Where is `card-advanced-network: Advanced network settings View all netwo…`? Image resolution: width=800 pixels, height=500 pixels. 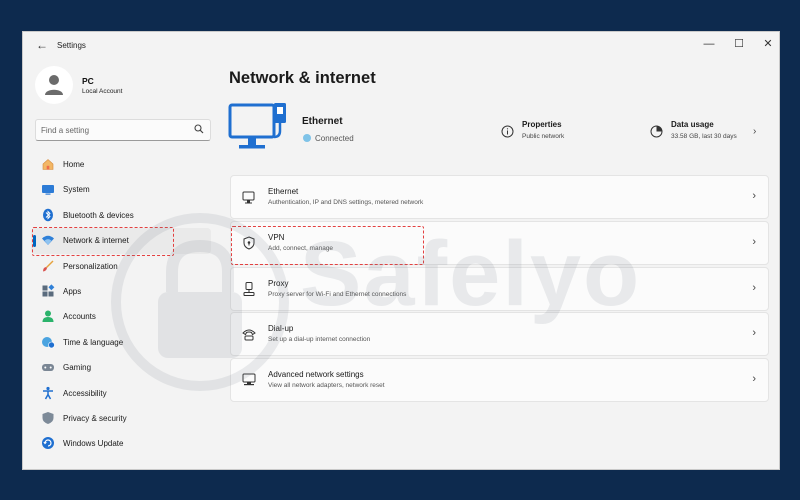 card-advanced-network: Advanced network settings View all netwo… is located at coordinates (499, 380).